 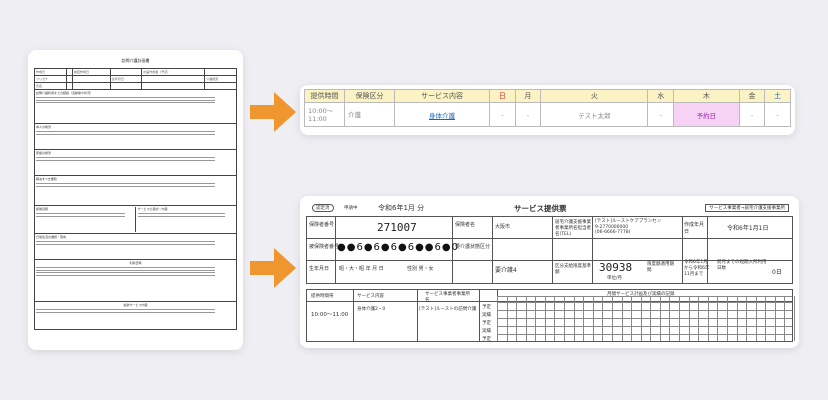 What do you see at coordinates (706, 96) in the screenshot?
I see `header-thu: 木` at bounding box center [706, 96].